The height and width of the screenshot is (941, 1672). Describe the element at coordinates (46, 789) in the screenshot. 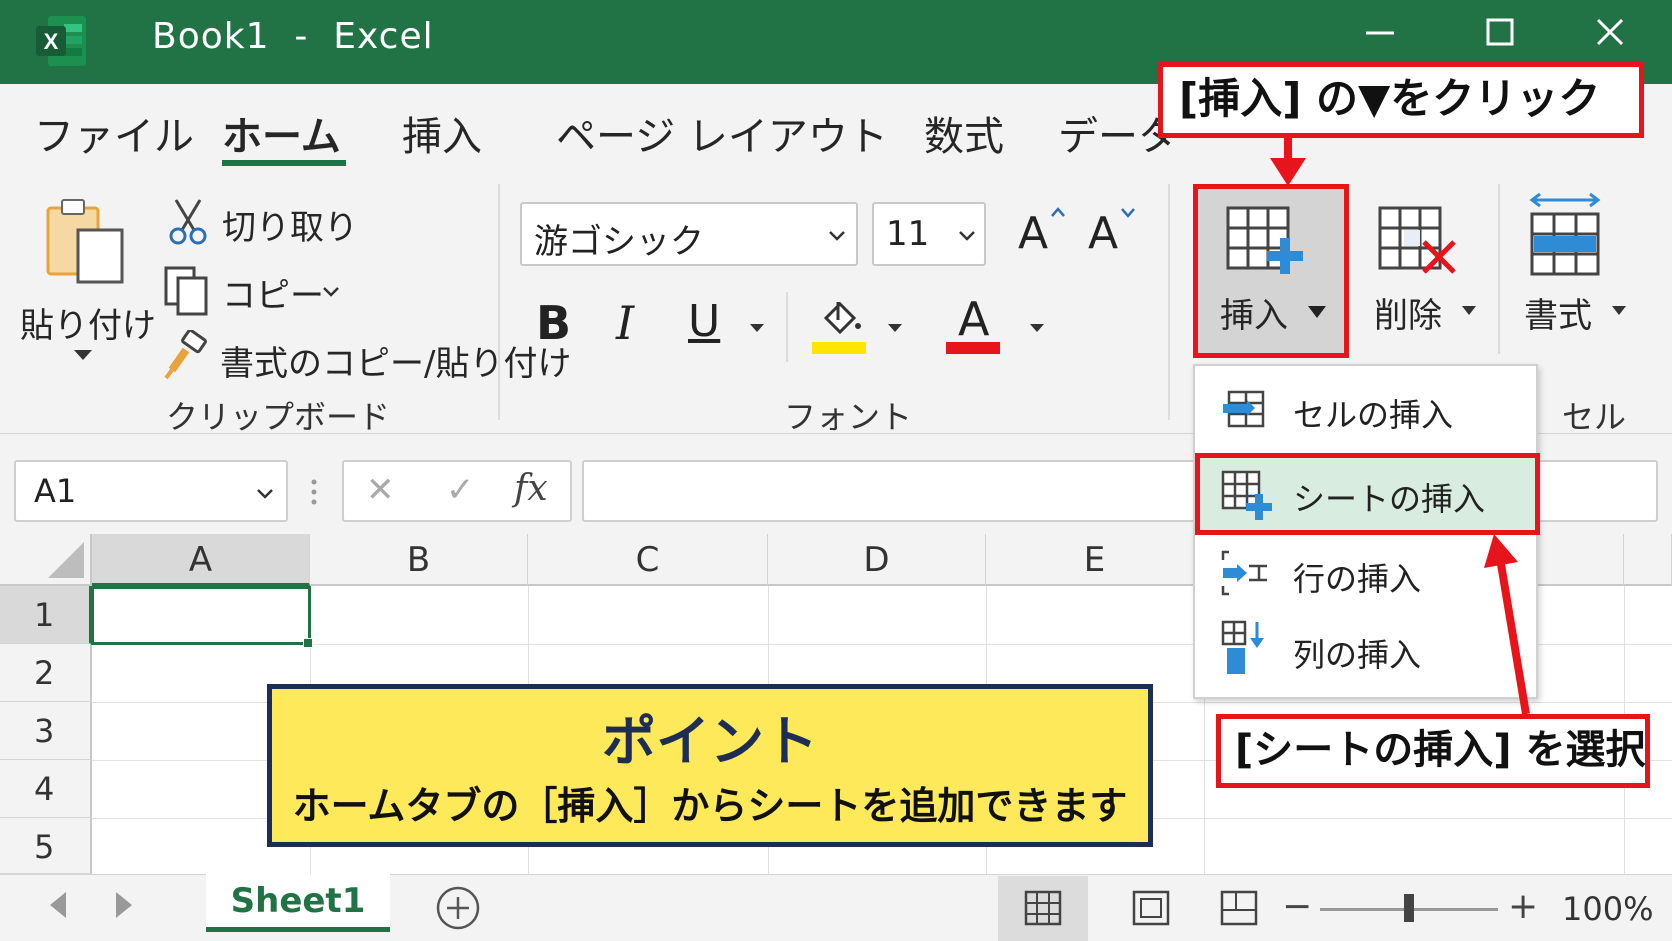

I see `row-header-4: 4` at that location.